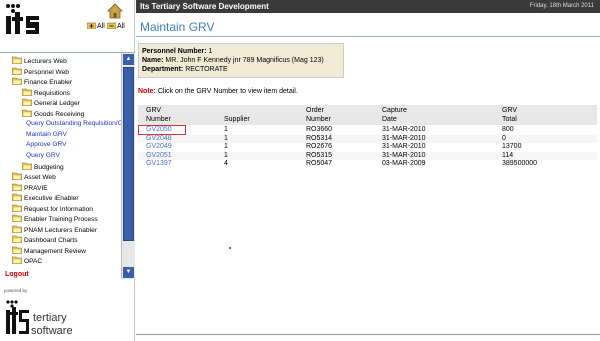 This screenshot has width=600, height=341. What do you see at coordinates (46, 92) in the screenshot?
I see `menu-item-requisitions: Requisitions` at bounding box center [46, 92].